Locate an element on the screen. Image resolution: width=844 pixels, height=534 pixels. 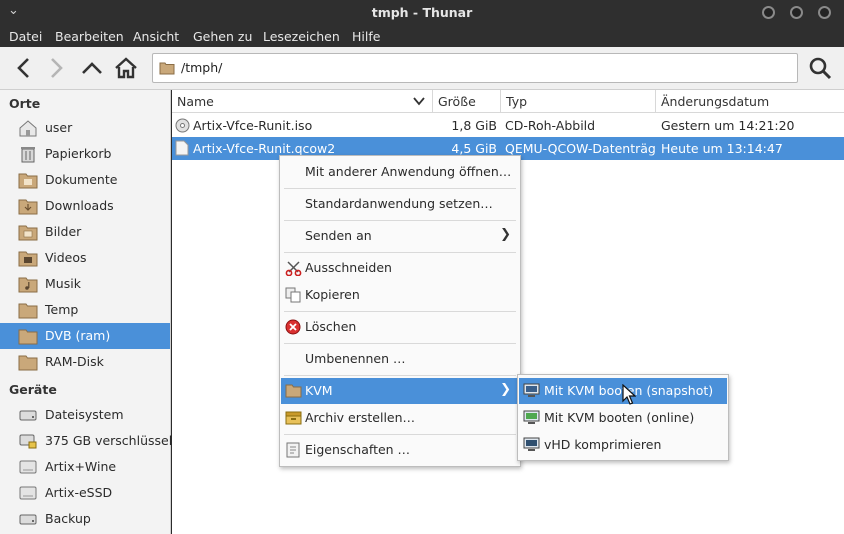
menu-item-send-to: Senden an ❯ is located at coordinates (400, 236).